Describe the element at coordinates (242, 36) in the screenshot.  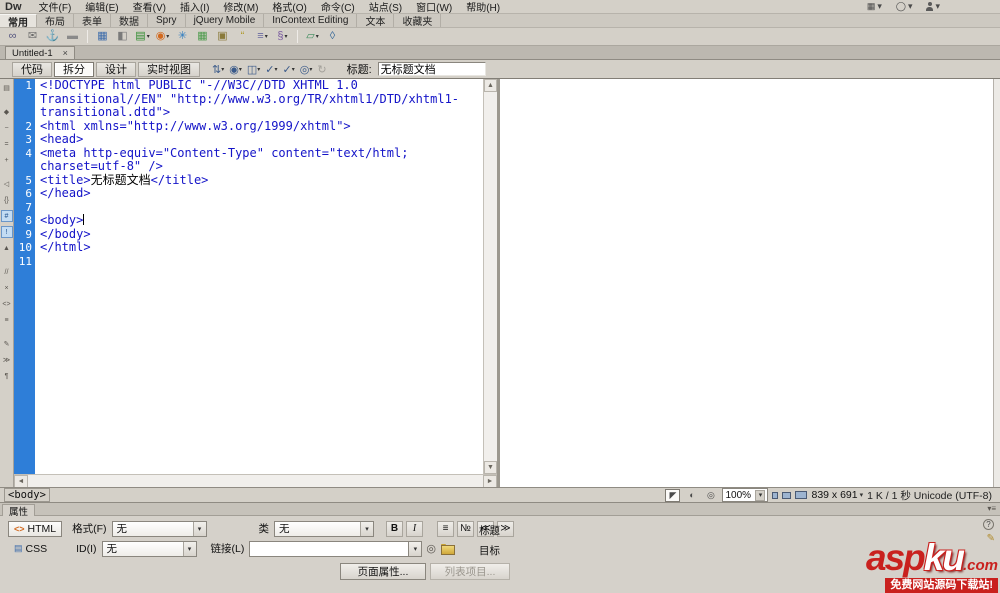
I see `comment-icon: “` at that location.